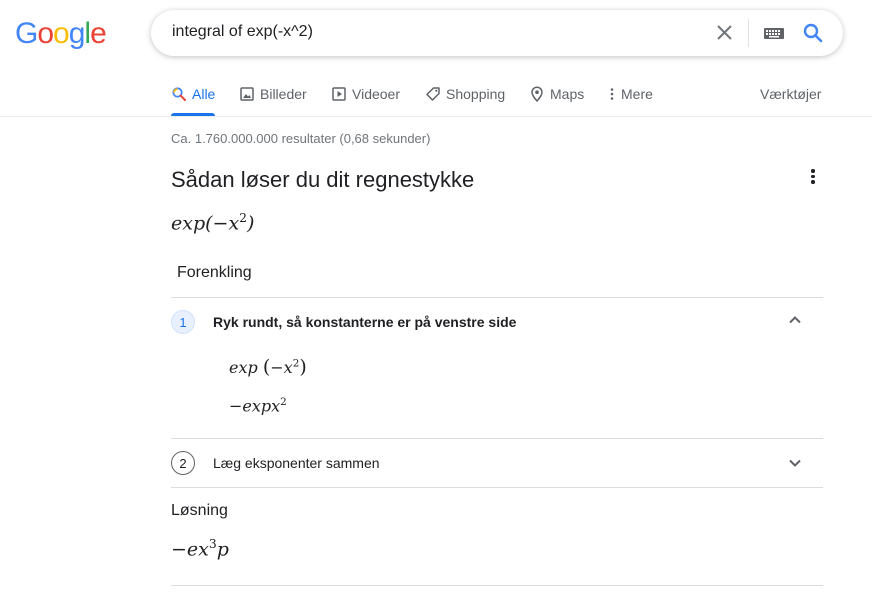 This screenshot has height=607, width=872. I want to click on tab-label: Maps, so click(567, 94).